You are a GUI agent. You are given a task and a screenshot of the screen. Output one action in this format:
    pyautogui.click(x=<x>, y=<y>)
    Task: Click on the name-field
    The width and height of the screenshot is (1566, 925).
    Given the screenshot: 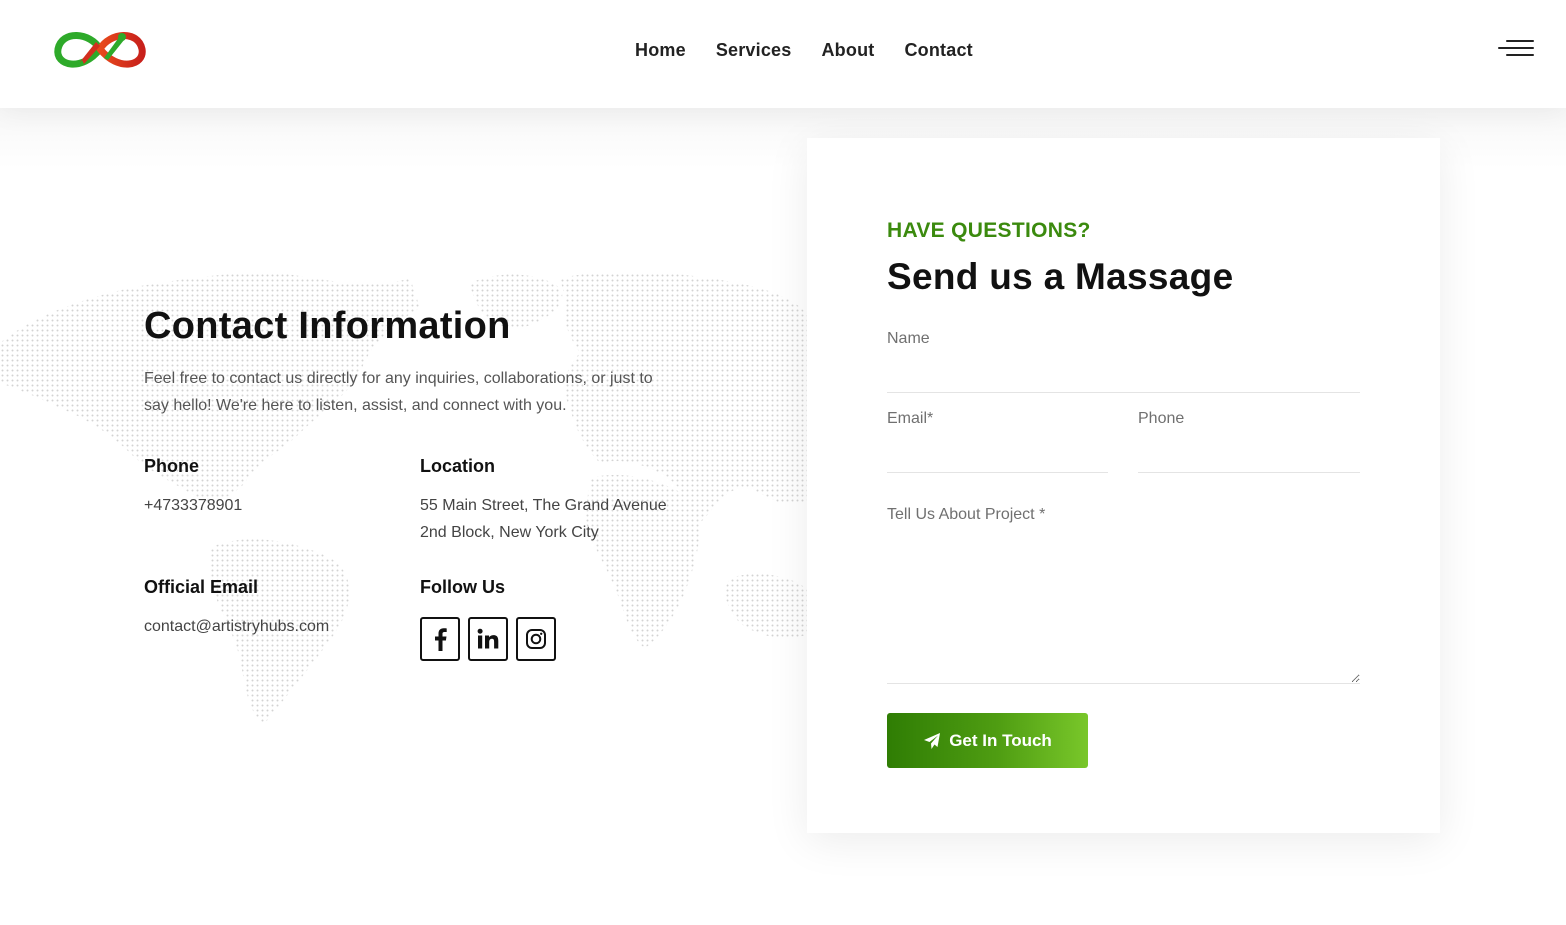 What is the action you would take?
    pyautogui.click(x=1123, y=357)
    